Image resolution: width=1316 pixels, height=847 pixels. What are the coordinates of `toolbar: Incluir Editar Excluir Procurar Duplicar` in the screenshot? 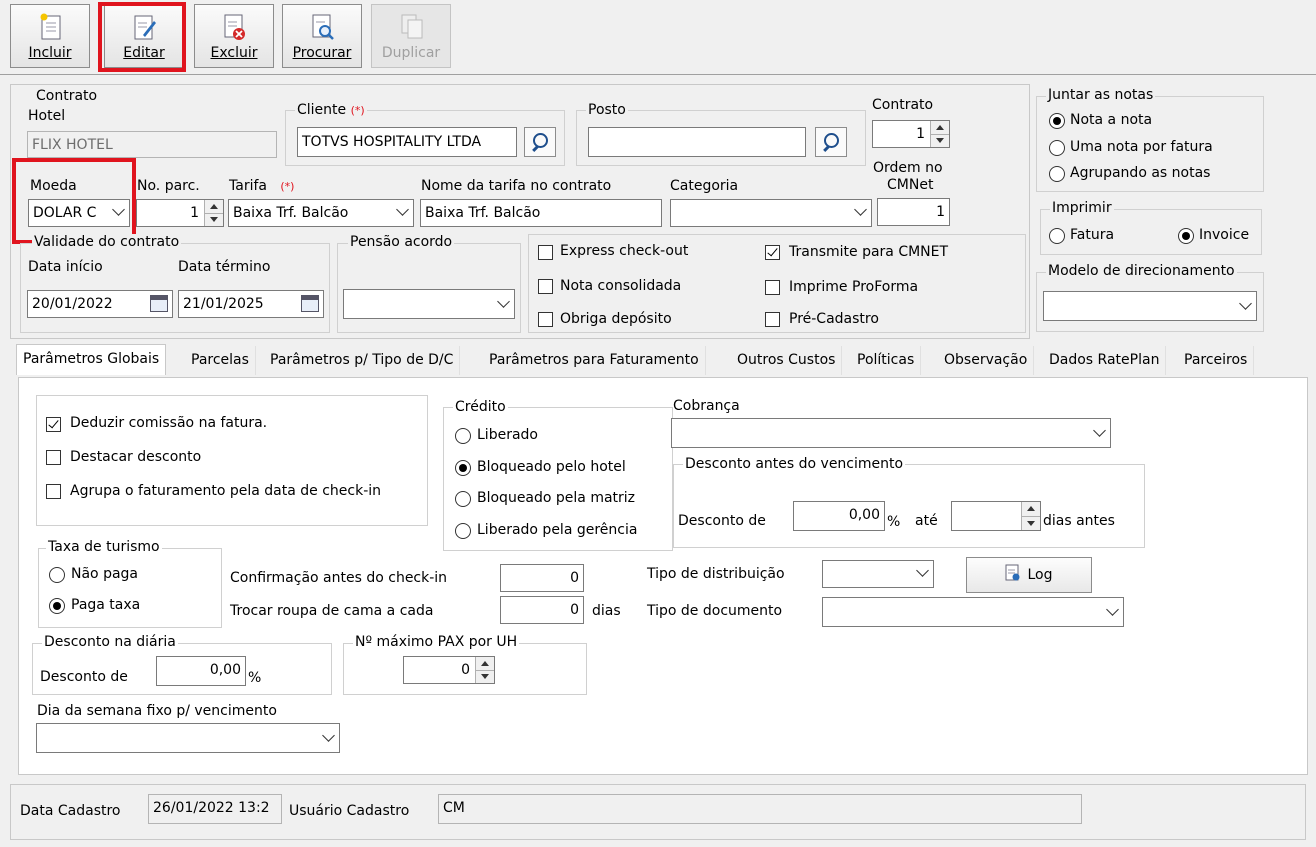 It's located at (658, 37).